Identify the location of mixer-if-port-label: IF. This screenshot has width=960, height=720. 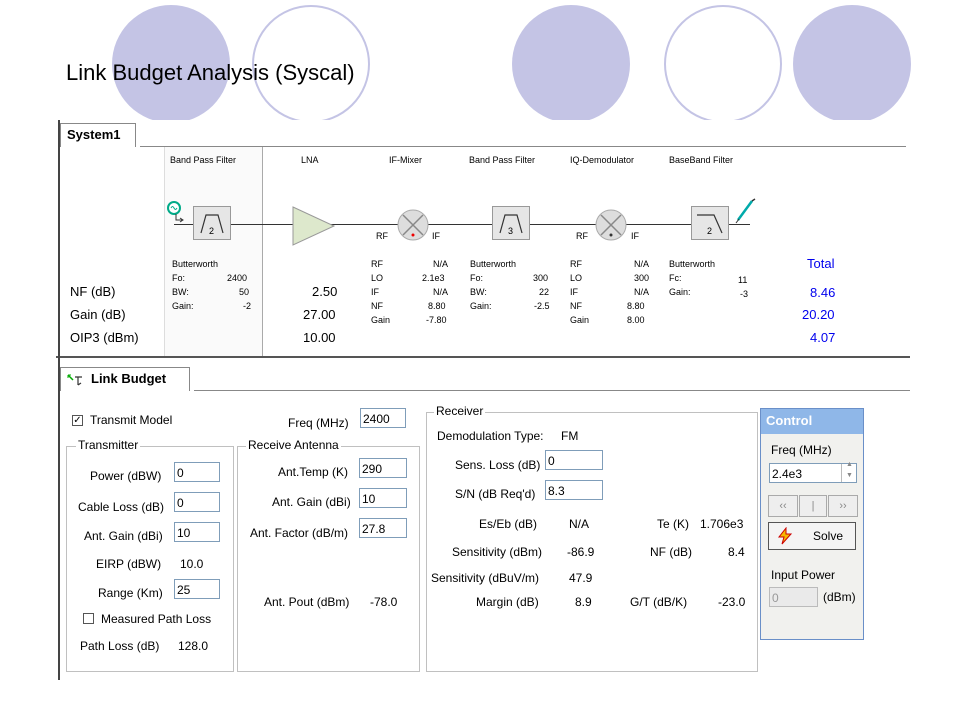
(436, 236).